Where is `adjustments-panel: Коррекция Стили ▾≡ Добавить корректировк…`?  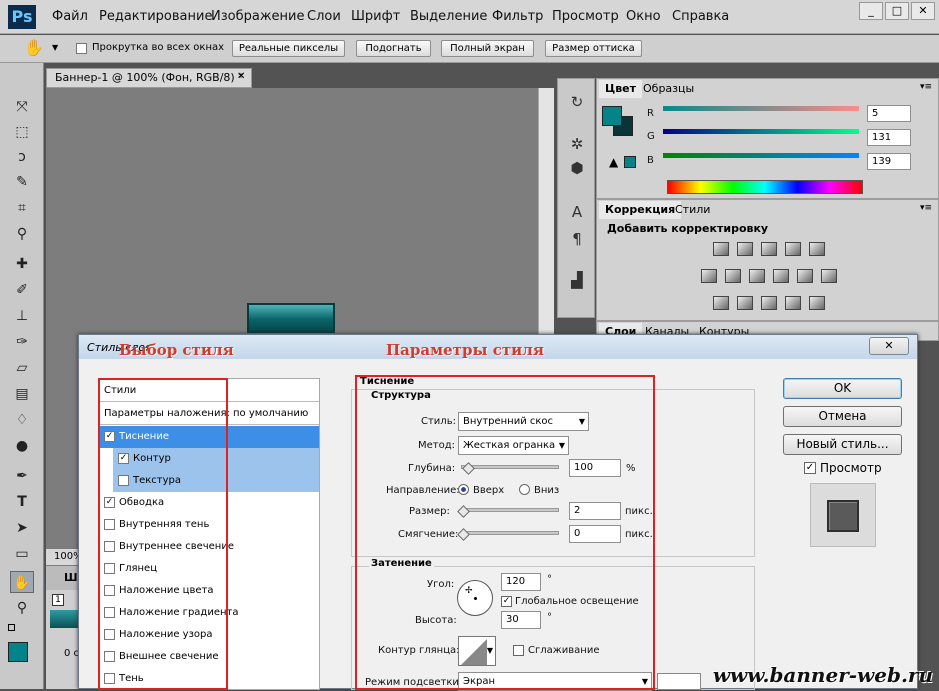
adjustments-panel: Коррекция Стили ▾≡ Добавить корректировк… is located at coordinates (767, 260).